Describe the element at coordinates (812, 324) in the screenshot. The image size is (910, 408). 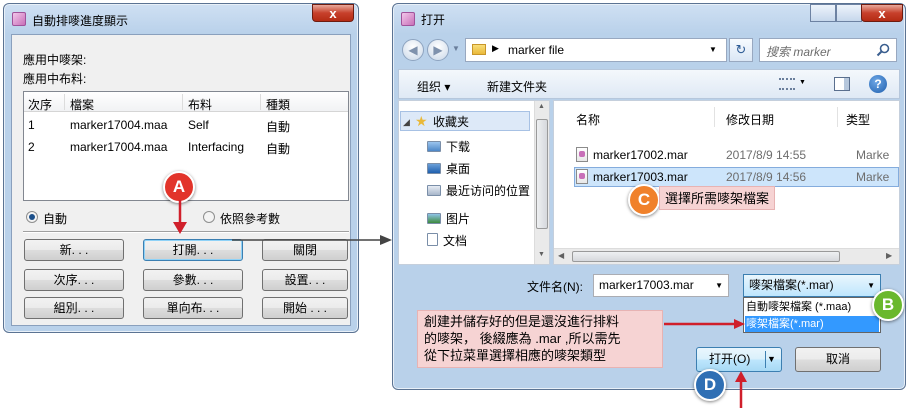
I see `file-type-option-selected: 嘜架檔案(*.mar)` at that location.